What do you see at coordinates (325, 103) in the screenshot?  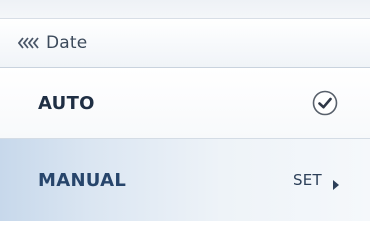 I see `checkmark-circle-icon` at bounding box center [325, 103].